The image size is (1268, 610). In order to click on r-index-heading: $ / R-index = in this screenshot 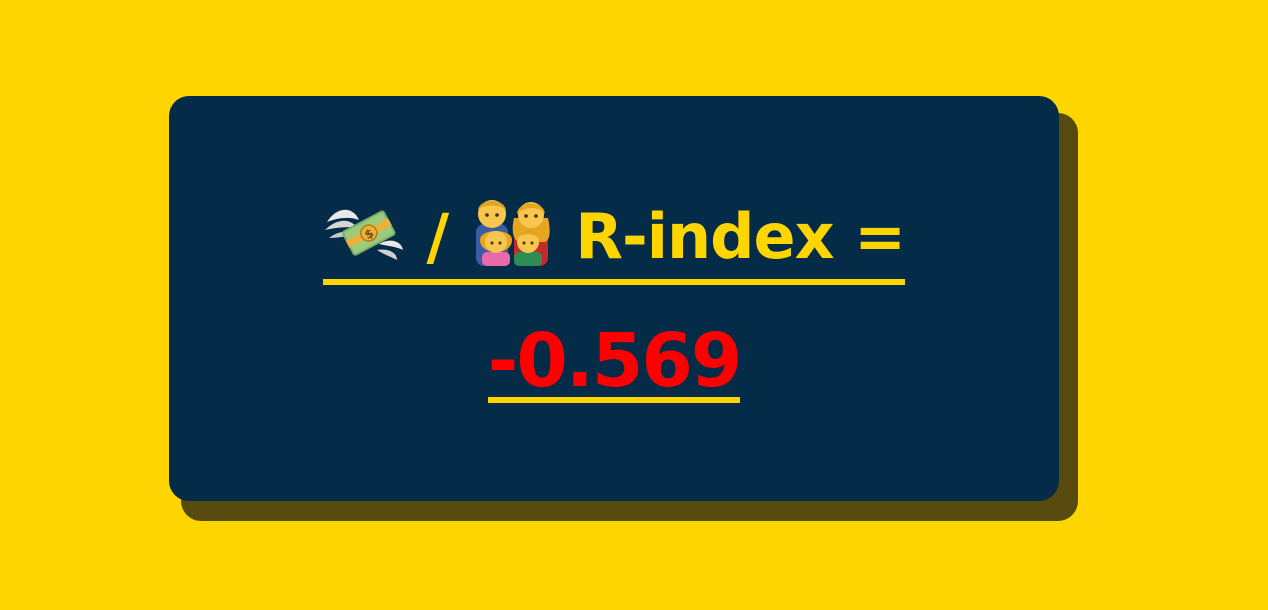, I will do `click(614, 240)`.